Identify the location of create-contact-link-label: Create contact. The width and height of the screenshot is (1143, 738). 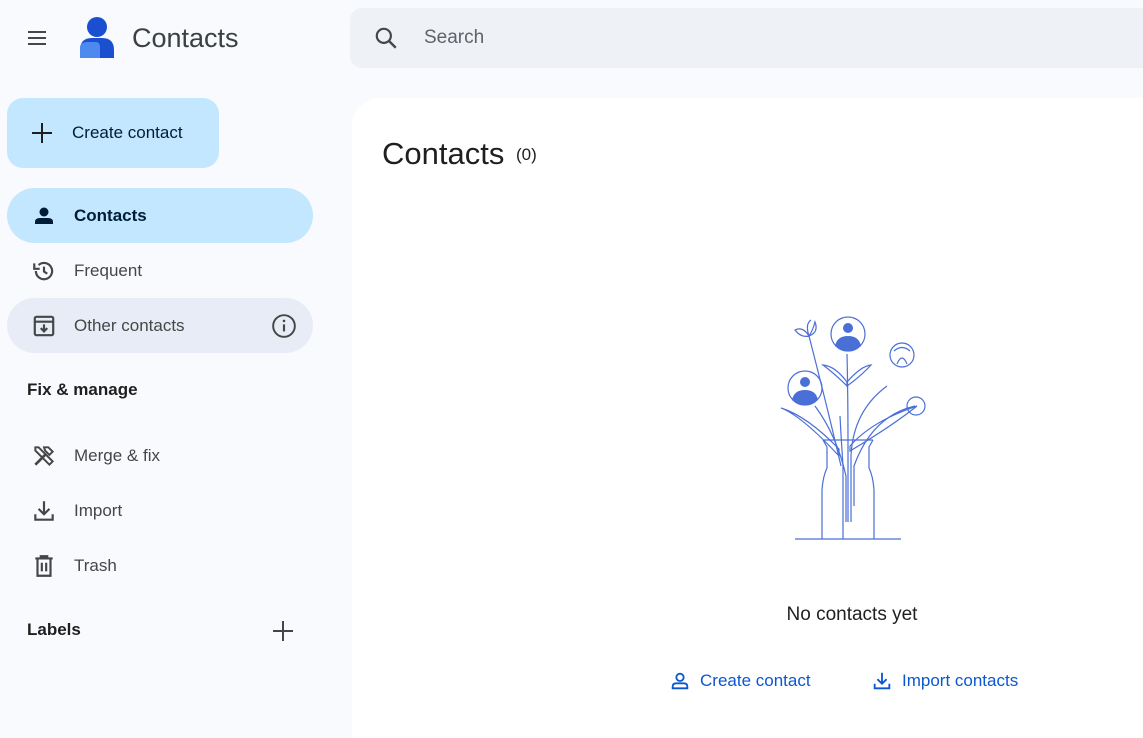
(755, 680).